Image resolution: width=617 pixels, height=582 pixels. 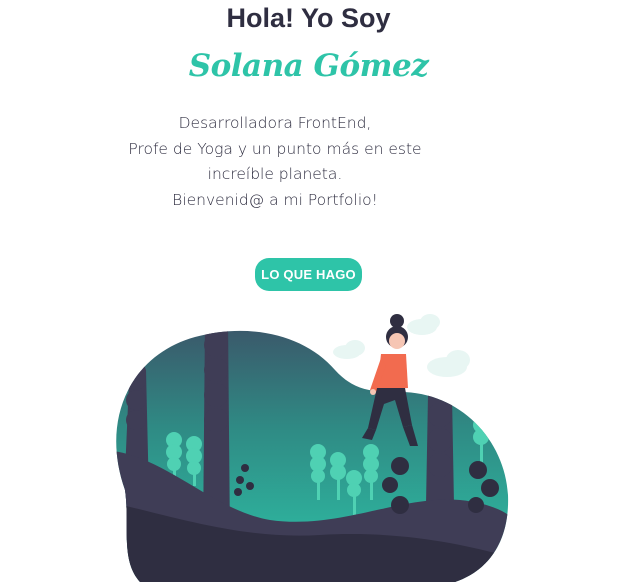 What do you see at coordinates (275, 174) in the screenshot?
I see `intro-line: increíble planeta.` at bounding box center [275, 174].